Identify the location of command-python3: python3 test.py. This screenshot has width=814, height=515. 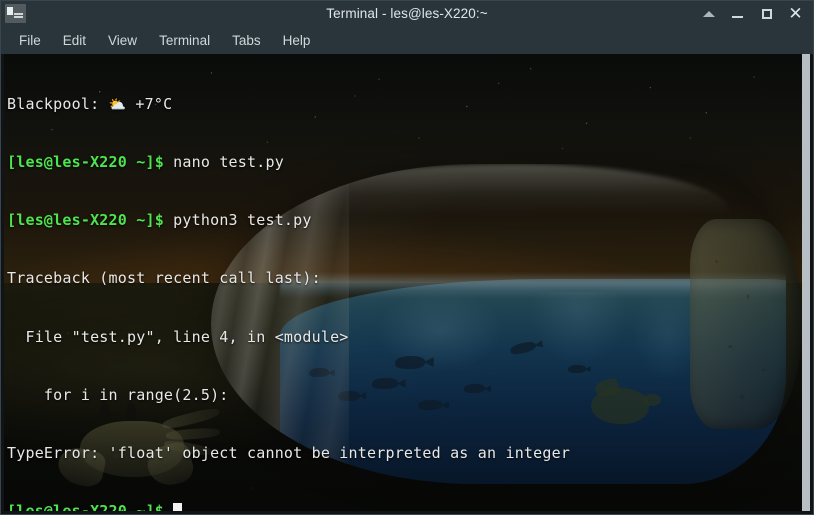
(237, 220).